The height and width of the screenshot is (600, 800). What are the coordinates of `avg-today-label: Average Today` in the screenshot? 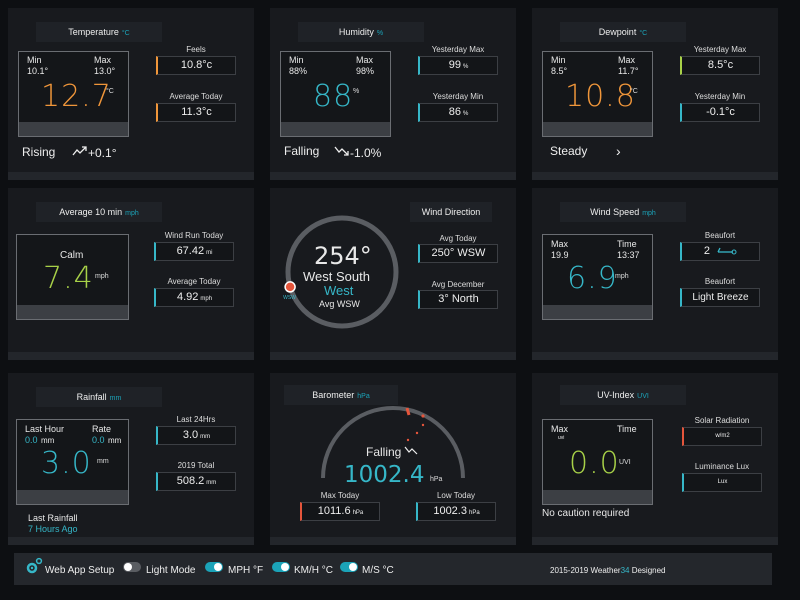 It's located at (194, 281).